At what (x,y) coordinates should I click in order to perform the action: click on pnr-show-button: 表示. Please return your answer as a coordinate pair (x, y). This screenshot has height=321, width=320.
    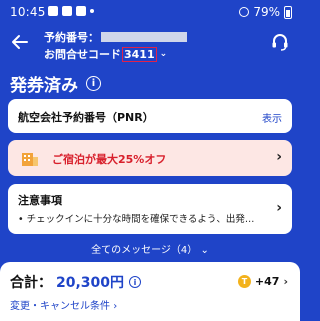
    Looking at the image, I should click on (272, 117).